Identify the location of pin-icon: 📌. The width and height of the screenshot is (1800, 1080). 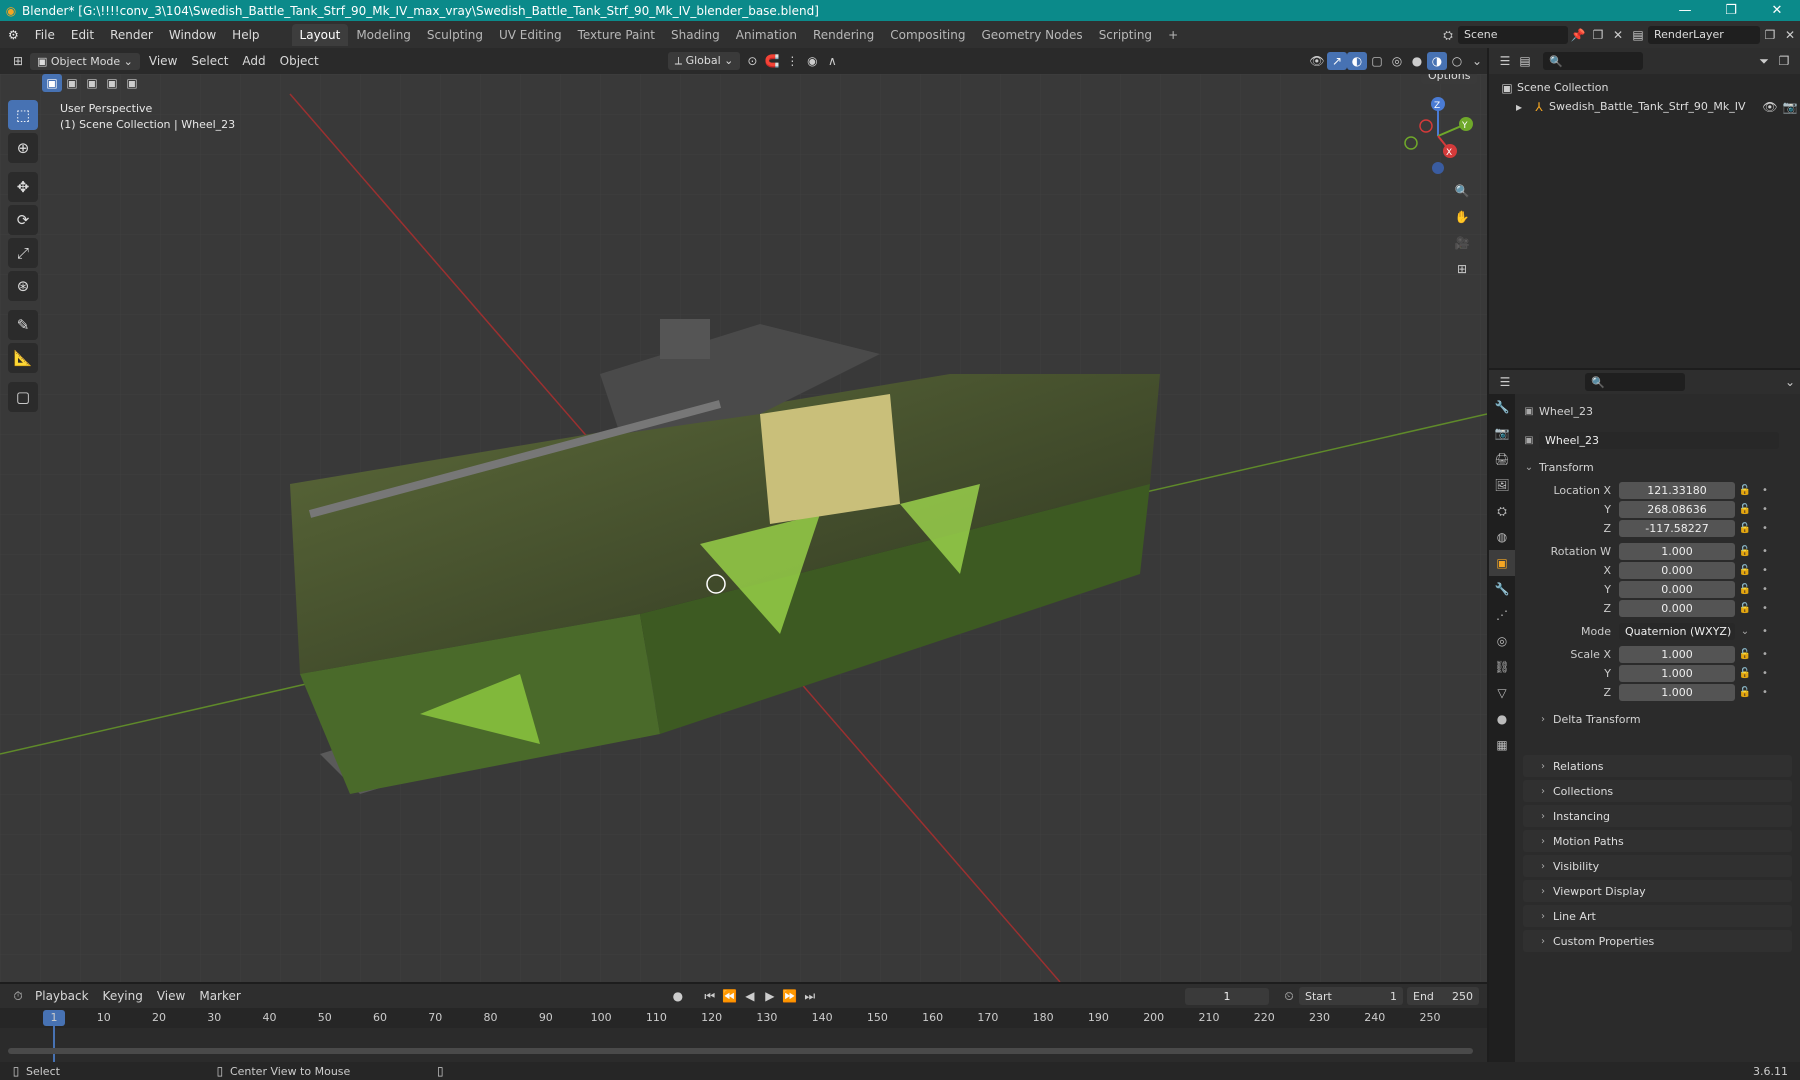
(1578, 35).